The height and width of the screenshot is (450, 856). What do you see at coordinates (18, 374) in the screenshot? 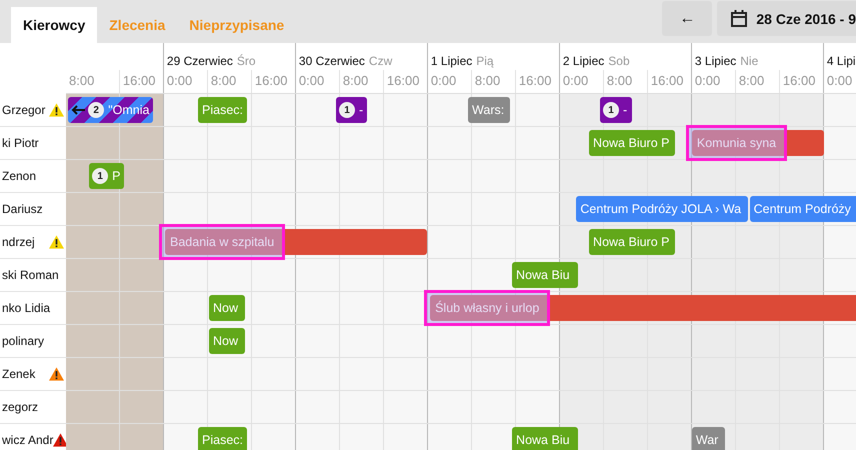
I see `driver-name: Zenek` at bounding box center [18, 374].